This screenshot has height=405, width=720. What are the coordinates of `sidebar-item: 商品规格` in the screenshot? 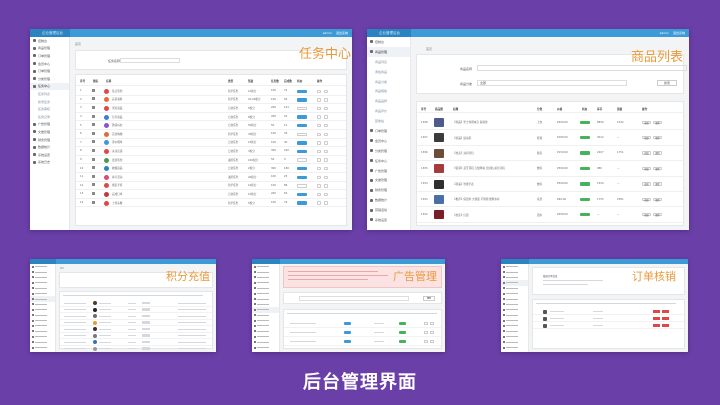 It's located at (388, 91).